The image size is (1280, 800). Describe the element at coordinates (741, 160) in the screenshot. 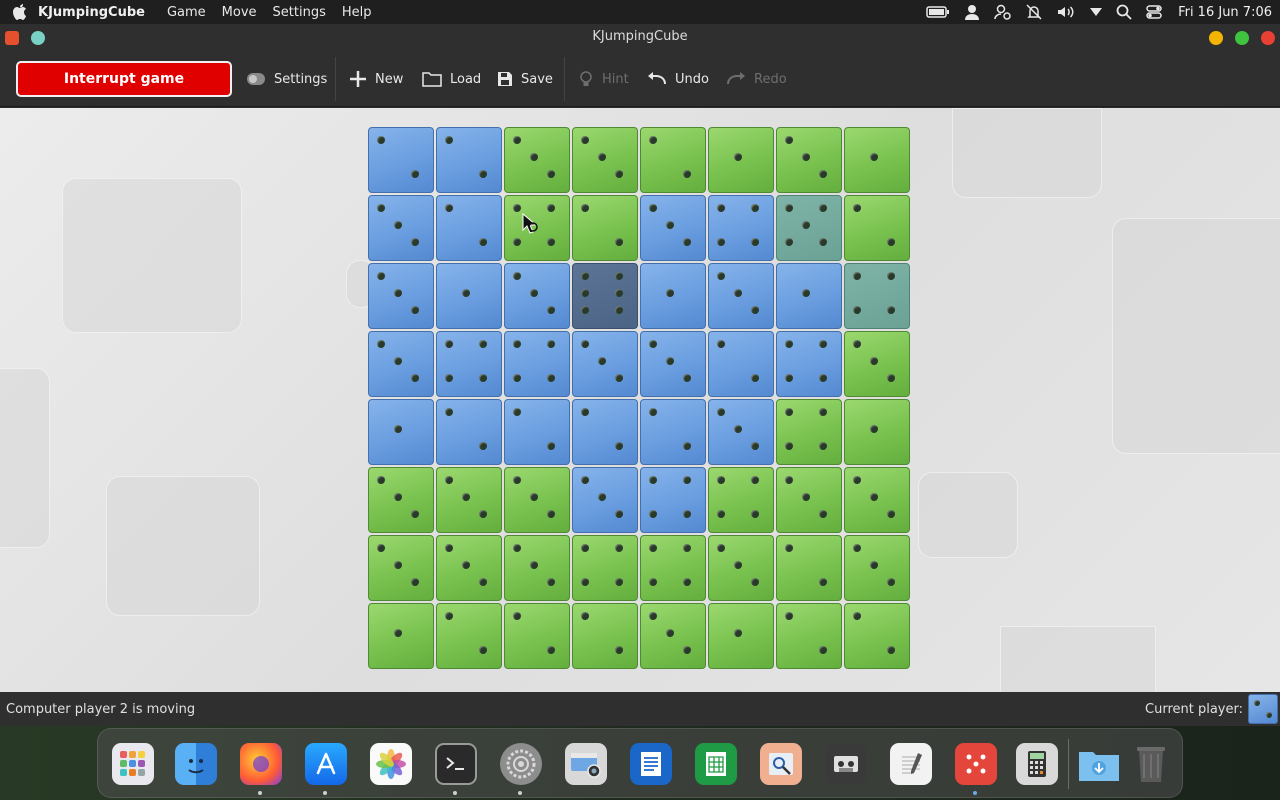

I see `cube-r1-c6` at that location.